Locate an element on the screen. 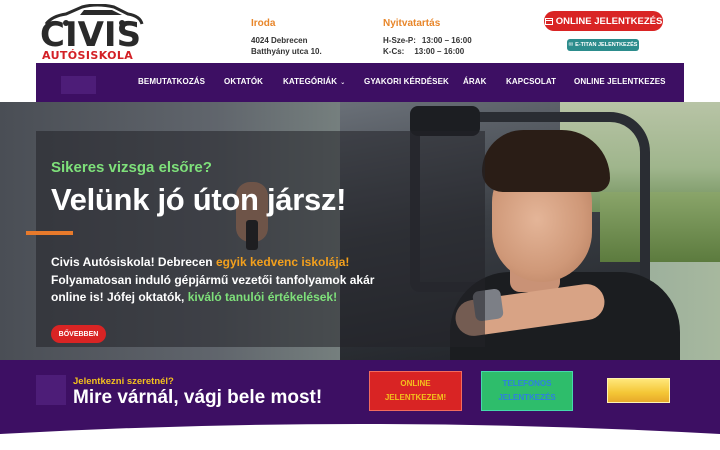 The height and width of the screenshot is (450, 720). cta-title: Mire várnál, vágj bele most! is located at coordinates (198, 397).